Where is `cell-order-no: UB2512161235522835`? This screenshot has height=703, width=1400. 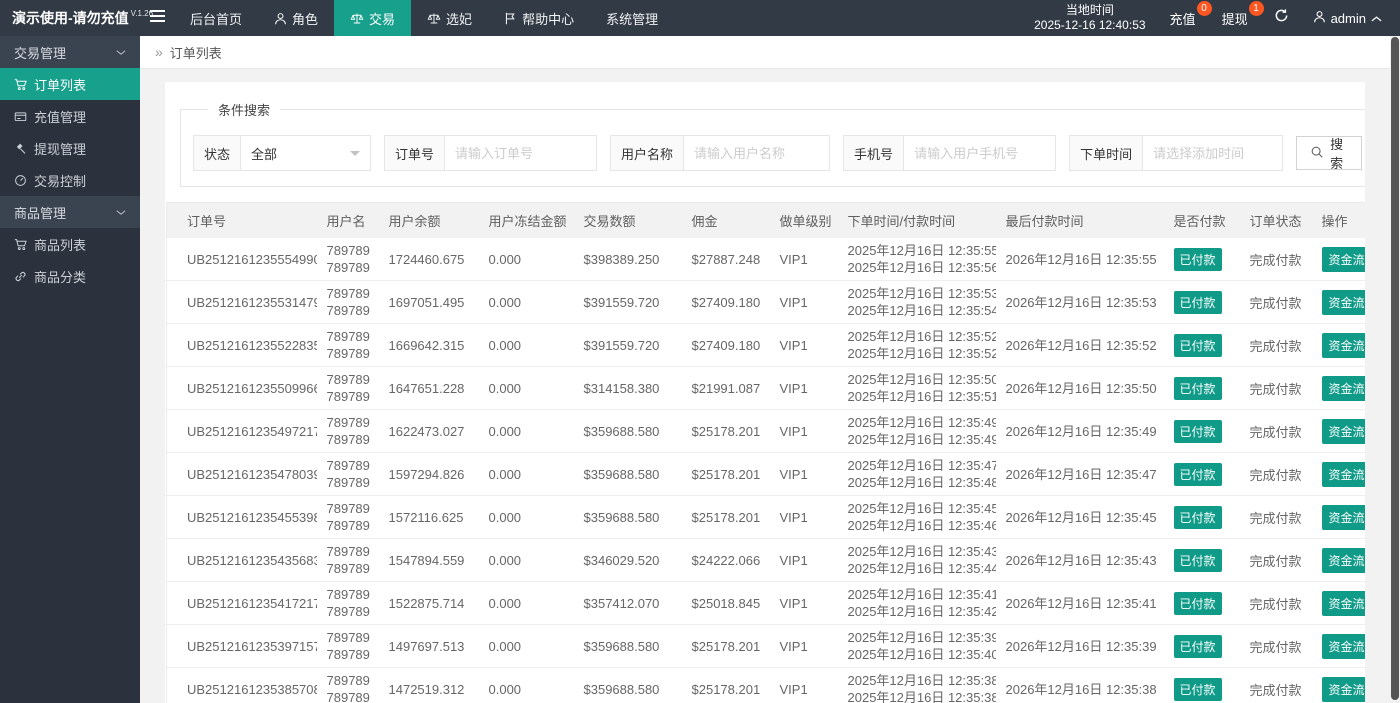
cell-order-no: UB2512161235522835 is located at coordinates (241, 345).